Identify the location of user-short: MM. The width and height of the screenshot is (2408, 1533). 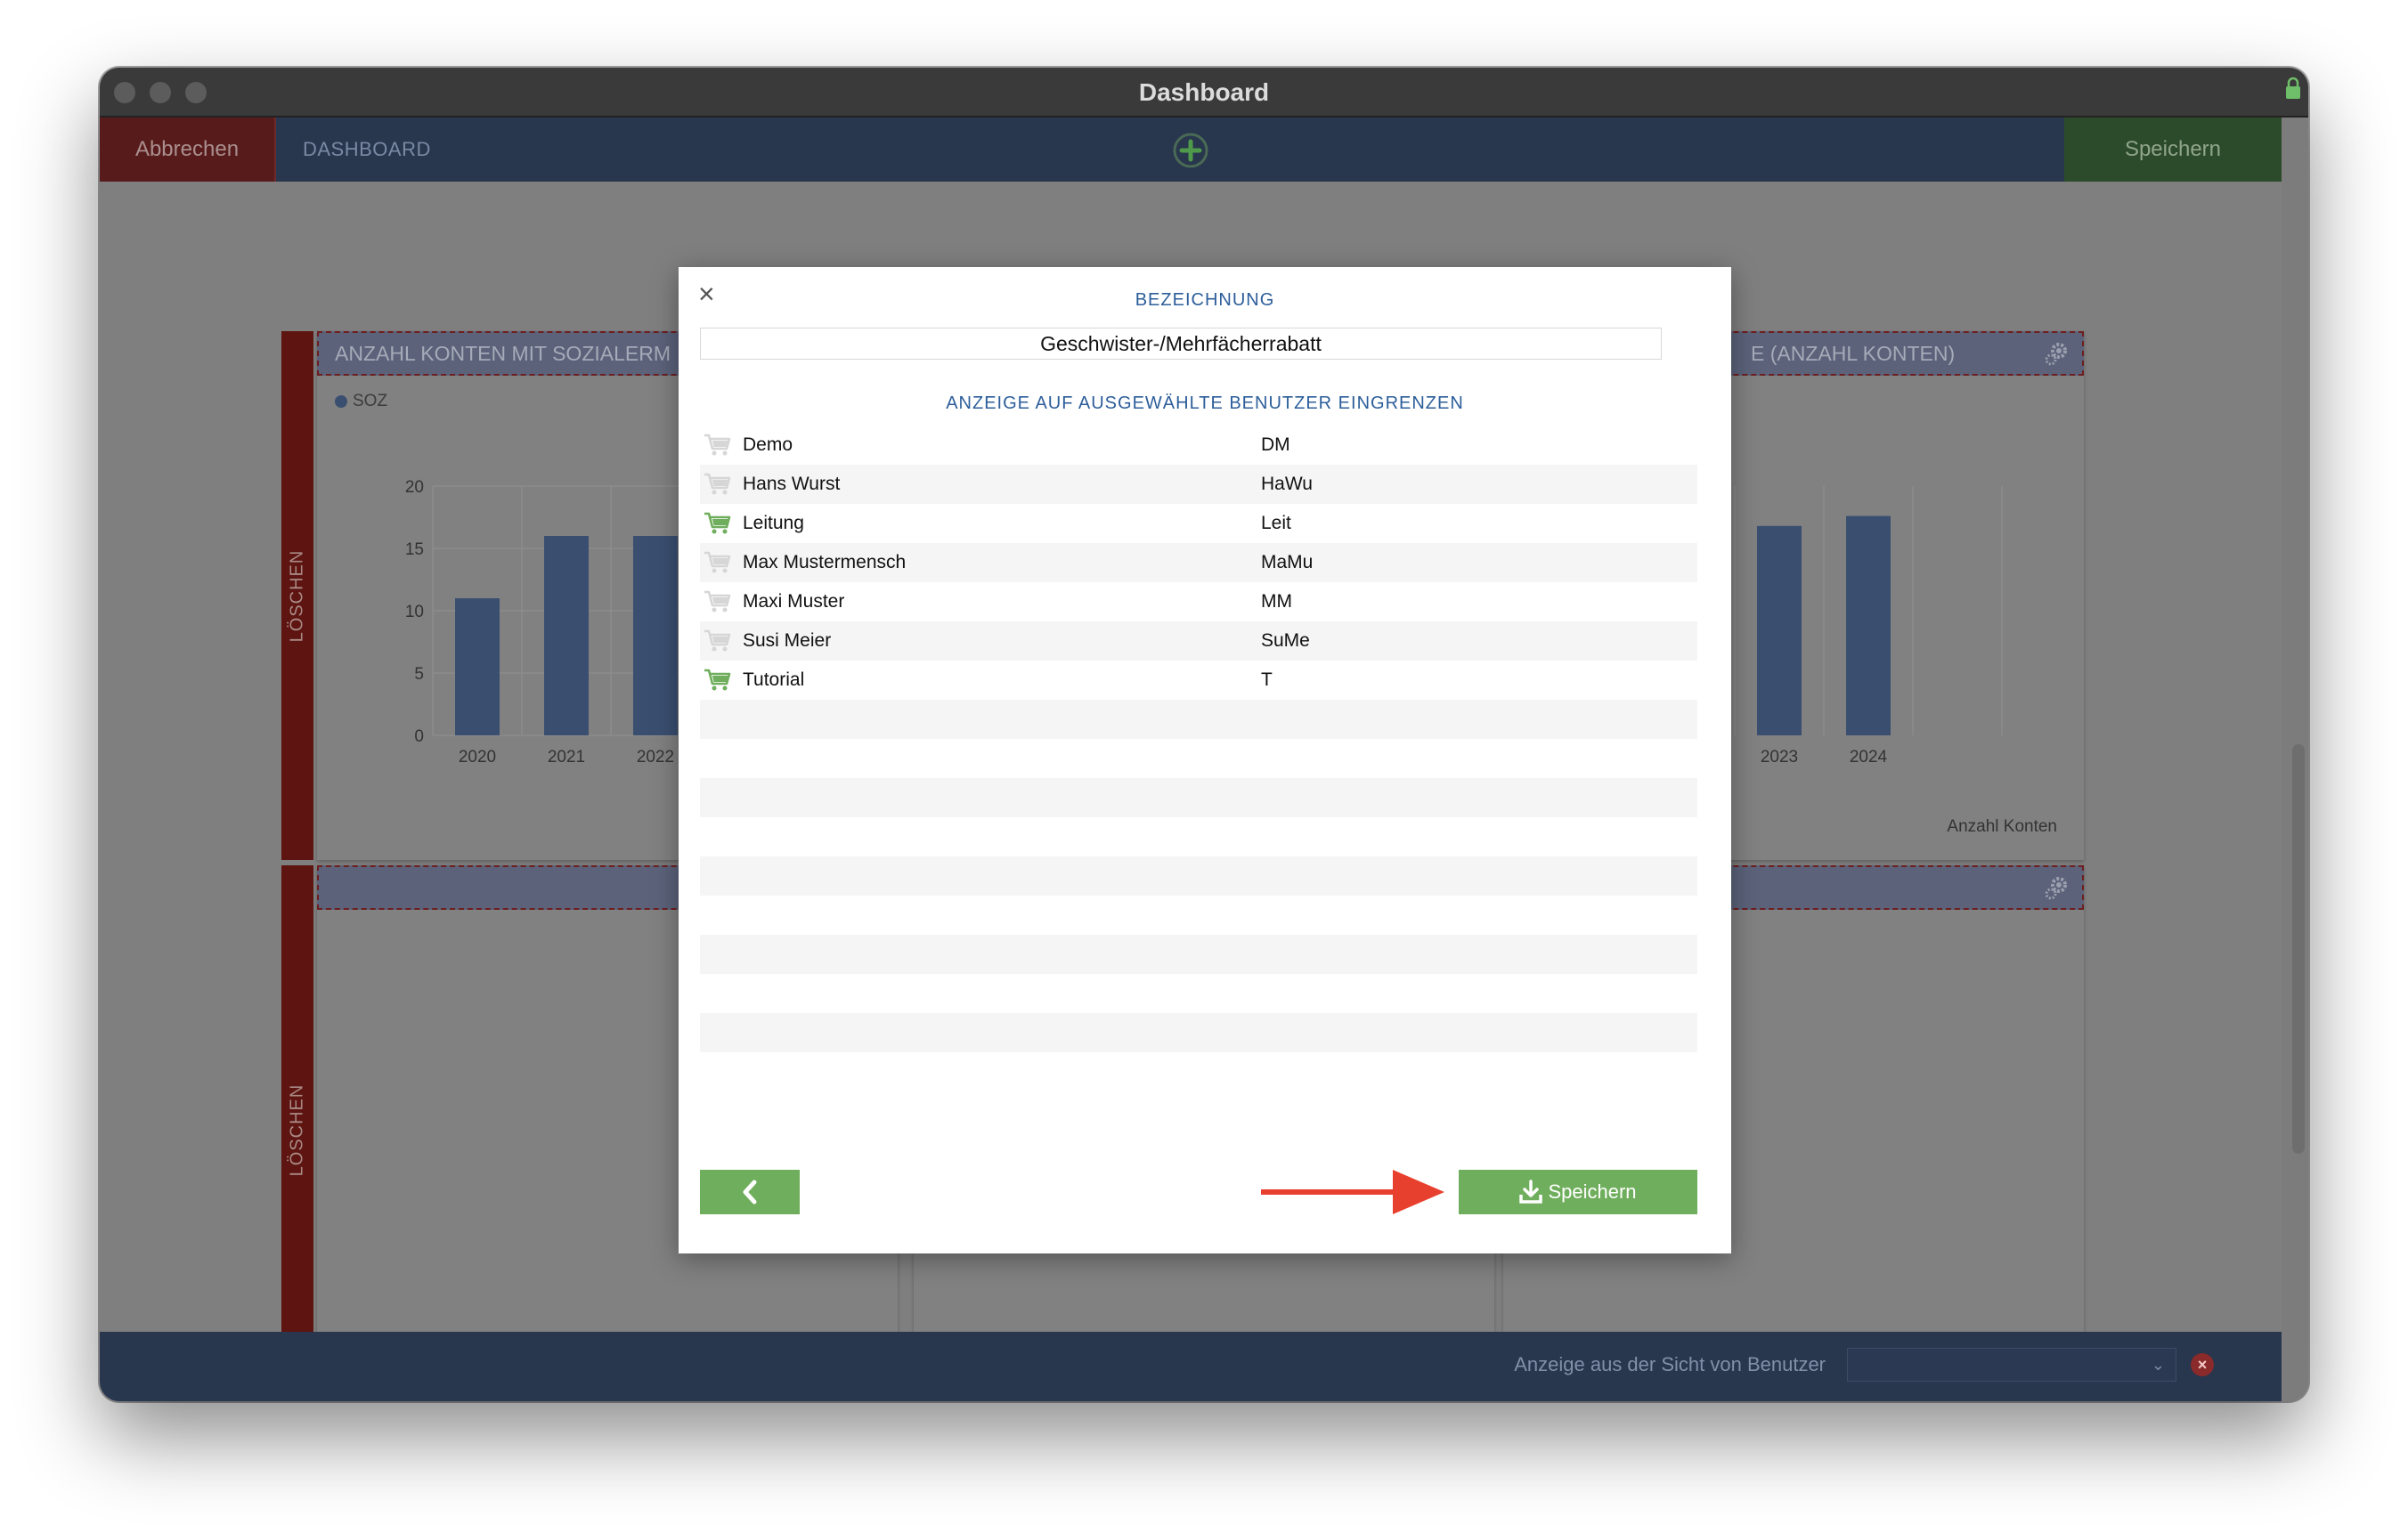
(1276, 601).